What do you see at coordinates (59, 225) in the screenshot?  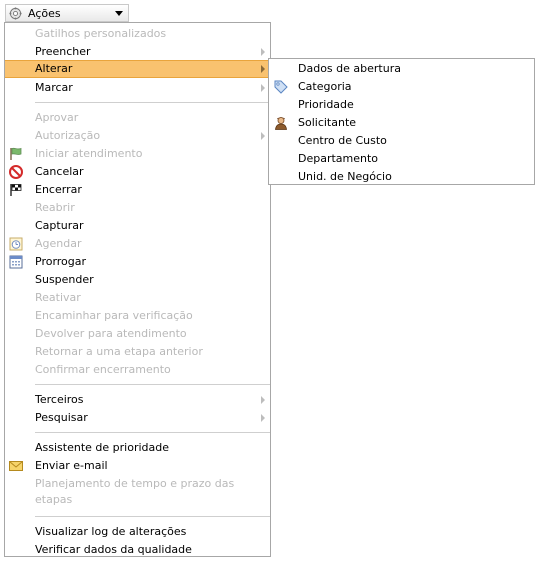 I see `menu-item-label: Capturar` at bounding box center [59, 225].